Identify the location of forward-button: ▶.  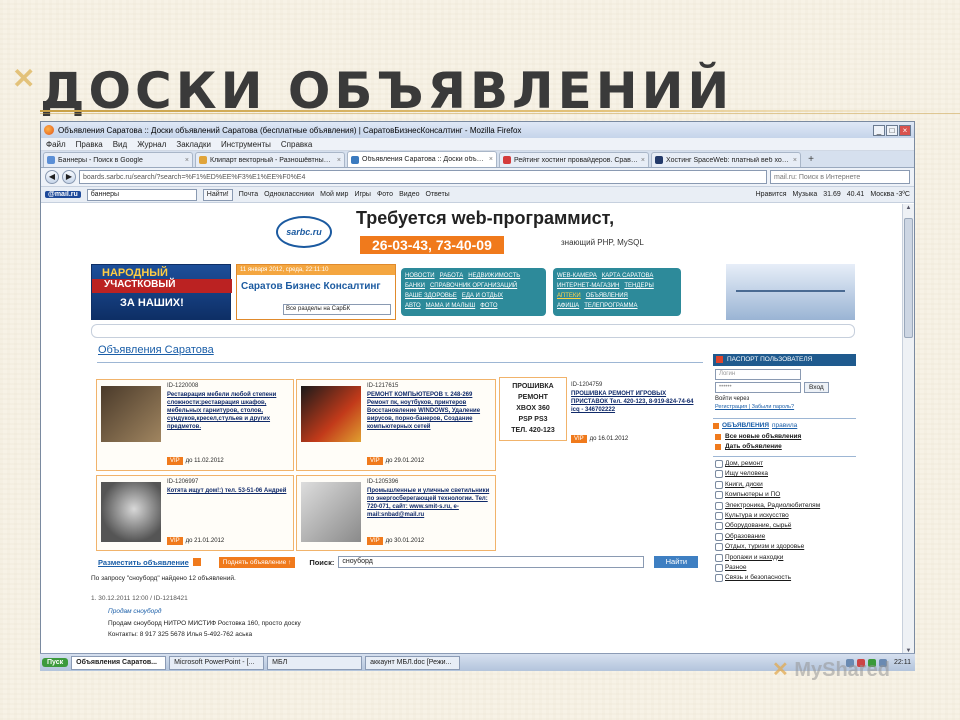
(69, 177).